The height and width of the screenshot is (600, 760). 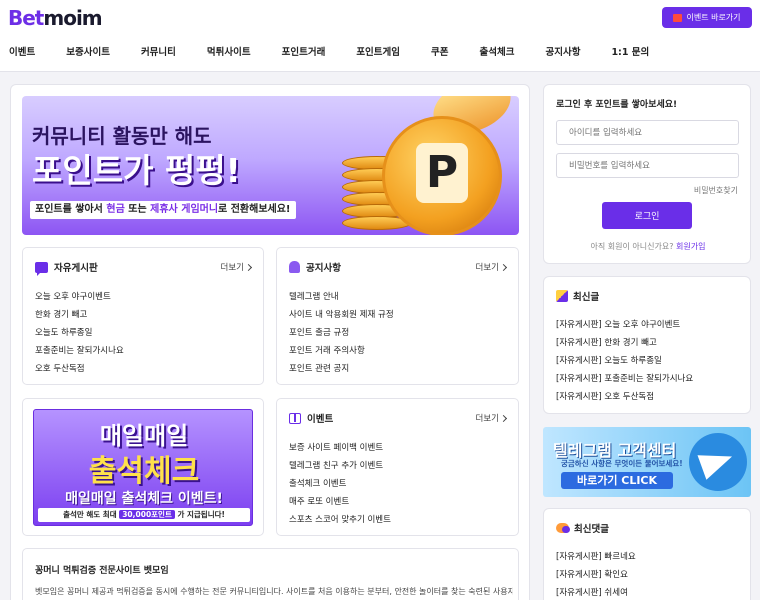 I want to click on card-title: 이벤트, so click(x=320, y=419).